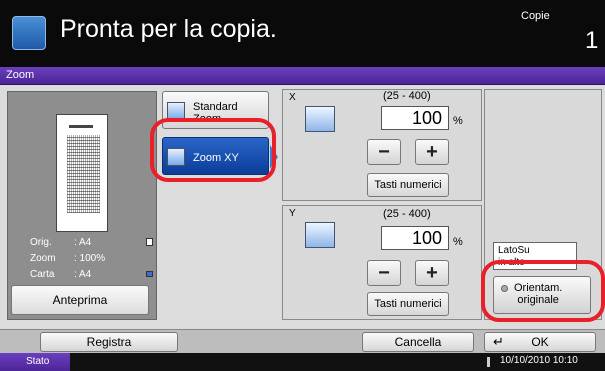 This screenshot has height=371, width=605. Describe the element at coordinates (432, 152) in the screenshot. I see `x-increase-button: +` at that location.